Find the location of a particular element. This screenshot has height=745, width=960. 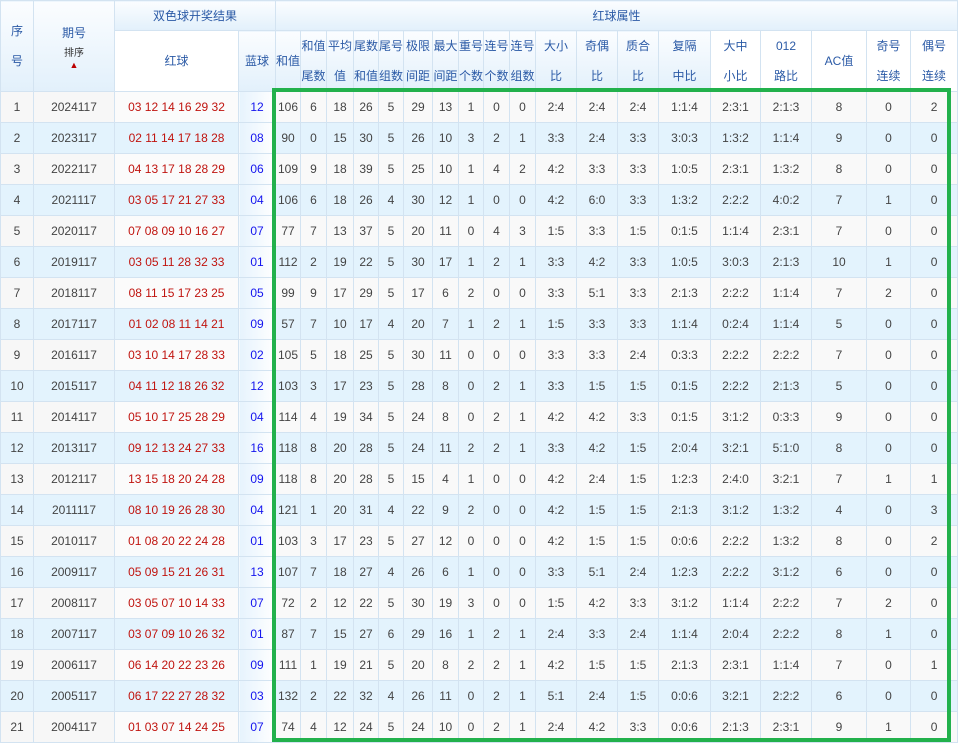

blue-ball-cell: 07 is located at coordinates (257, 231).